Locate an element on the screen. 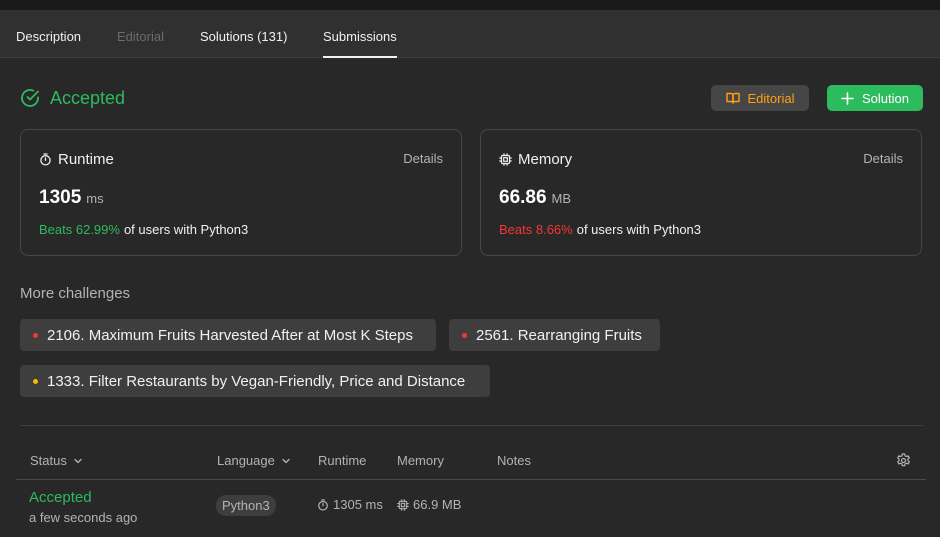  post-solution-button: Solution is located at coordinates (875, 98).